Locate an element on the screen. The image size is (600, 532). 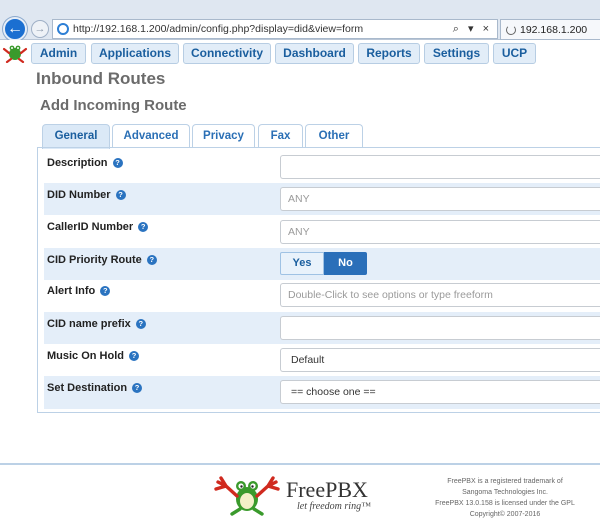
form-row-did-number: DID Number? ANY is located at coordinates (322, 199).